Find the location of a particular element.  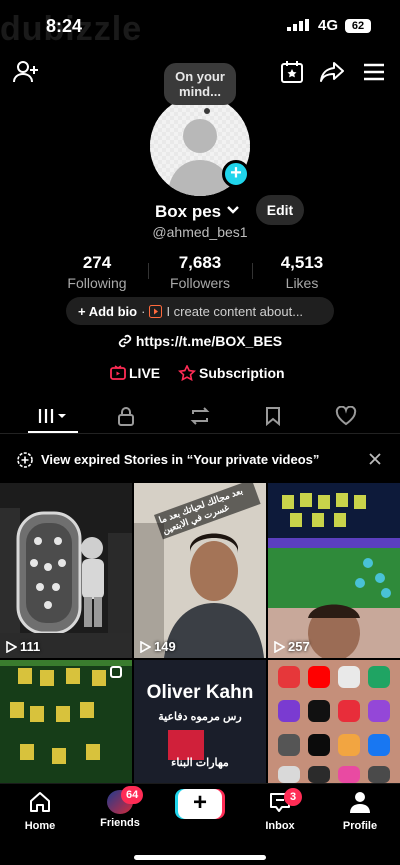

subscription-star-icon is located at coordinates (187, 373).